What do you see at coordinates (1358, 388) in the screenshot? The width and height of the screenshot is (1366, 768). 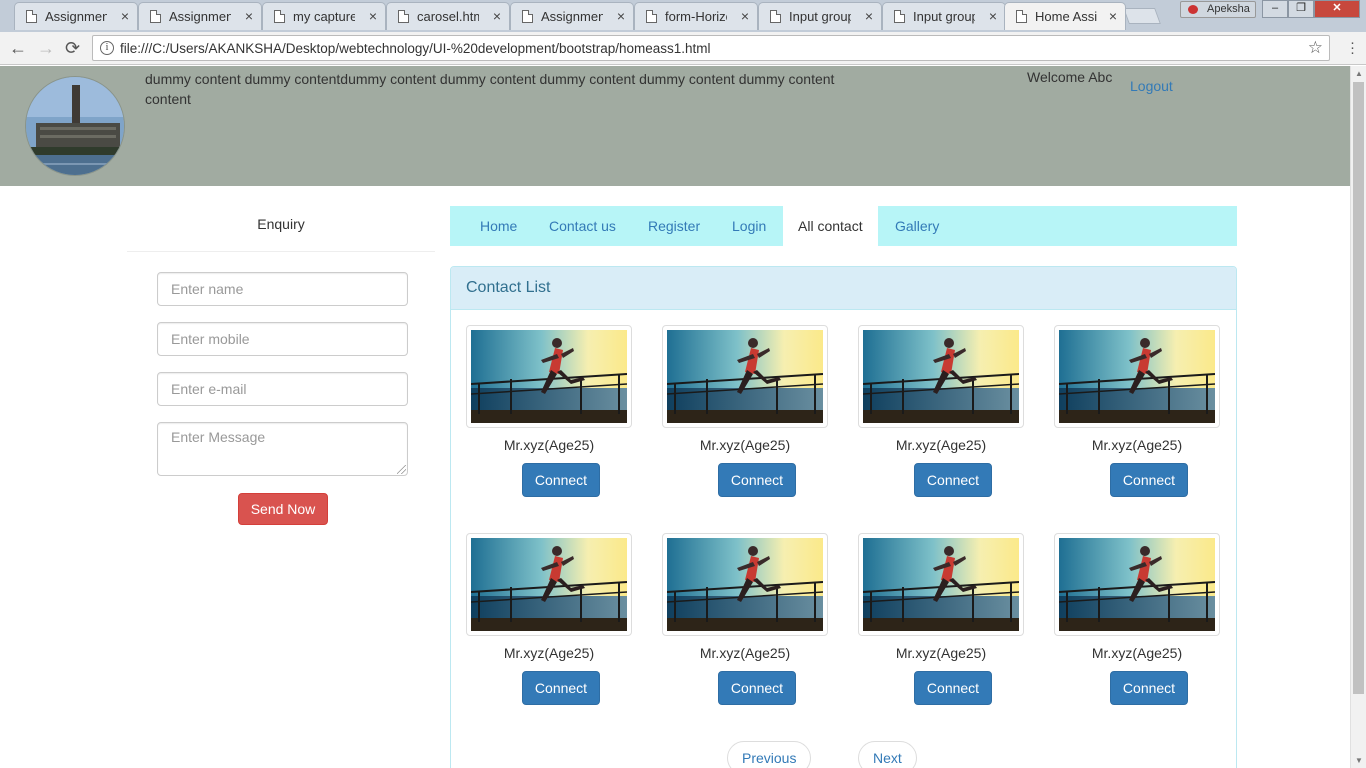 I see `scrollbar-thumb` at bounding box center [1358, 388].